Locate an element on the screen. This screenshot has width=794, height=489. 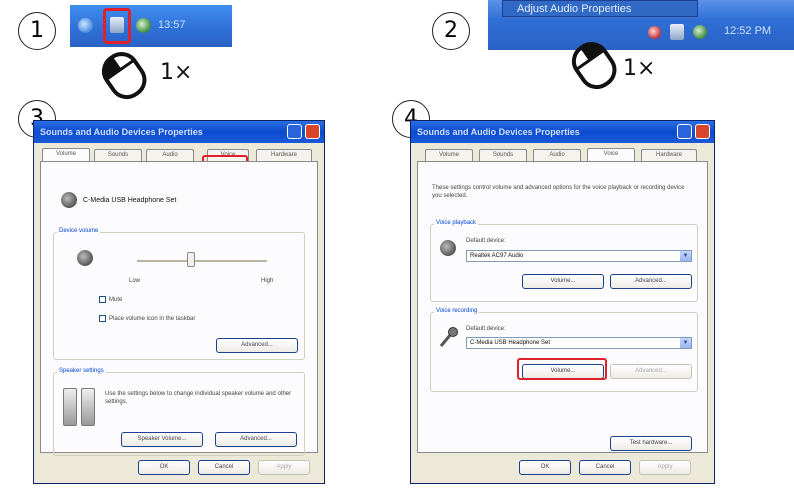
playback-default-label: Default device: is located at coordinates (486, 241).